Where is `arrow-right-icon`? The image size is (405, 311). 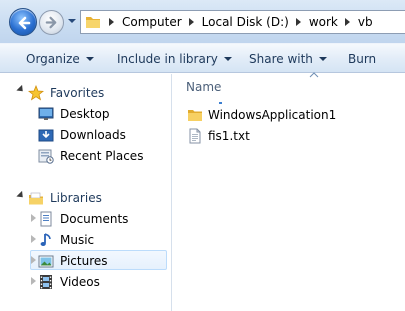 arrow-right-icon is located at coordinates (51, 22).